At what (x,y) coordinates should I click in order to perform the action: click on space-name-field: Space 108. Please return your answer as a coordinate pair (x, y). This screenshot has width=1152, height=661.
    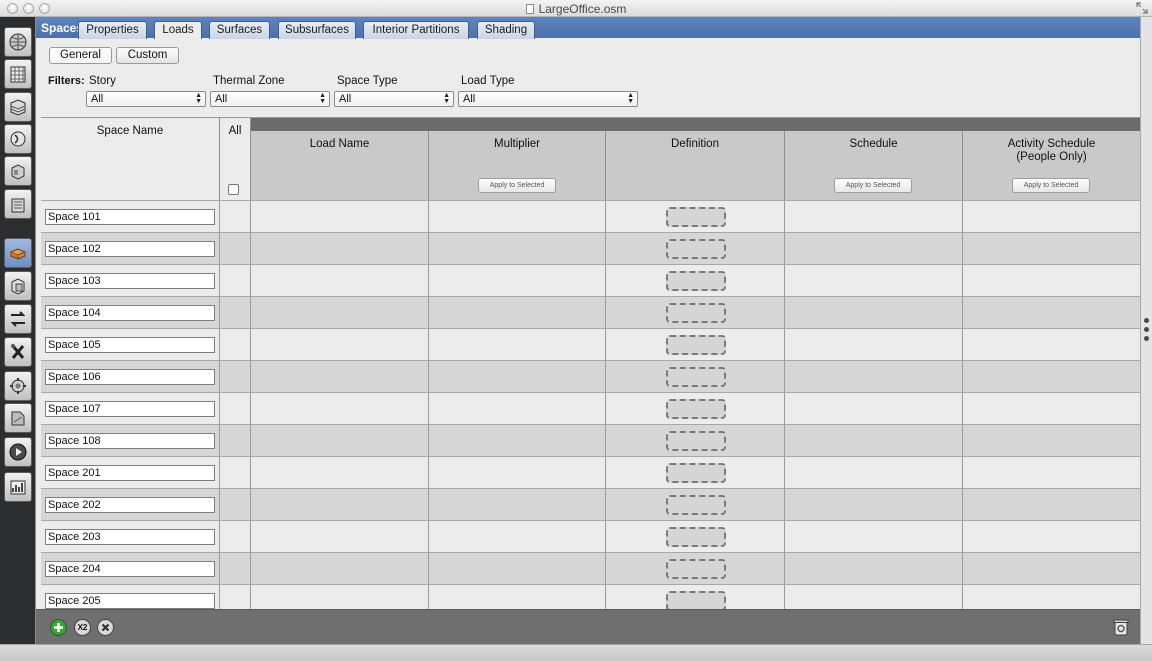
    Looking at the image, I should click on (130, 441).